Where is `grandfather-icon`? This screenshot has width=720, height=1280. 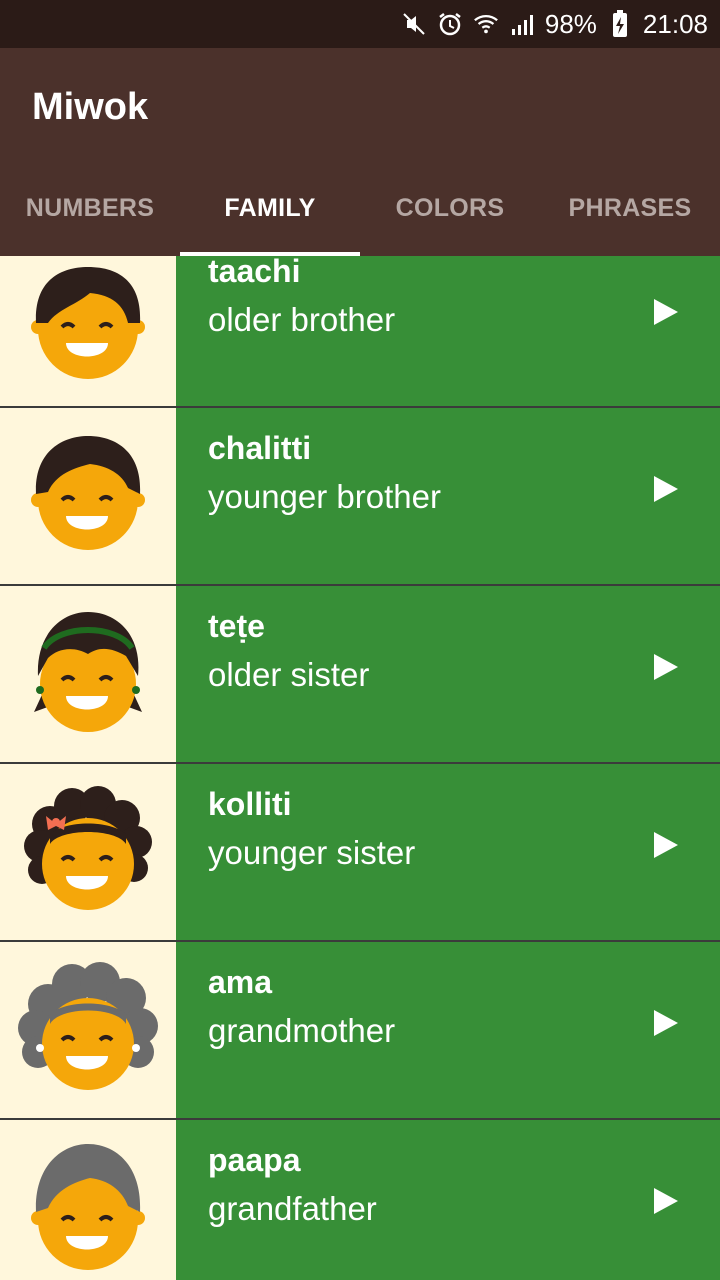
grandfather-icon is located at coordinates (88, 1200).